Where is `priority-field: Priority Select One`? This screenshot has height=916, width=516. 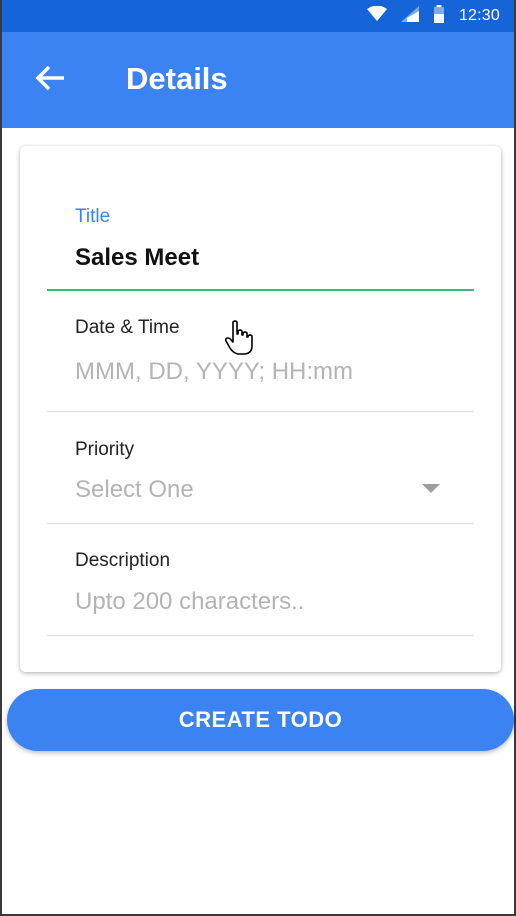 priority-field: Priority Select One is located at coordinates (260, 468).